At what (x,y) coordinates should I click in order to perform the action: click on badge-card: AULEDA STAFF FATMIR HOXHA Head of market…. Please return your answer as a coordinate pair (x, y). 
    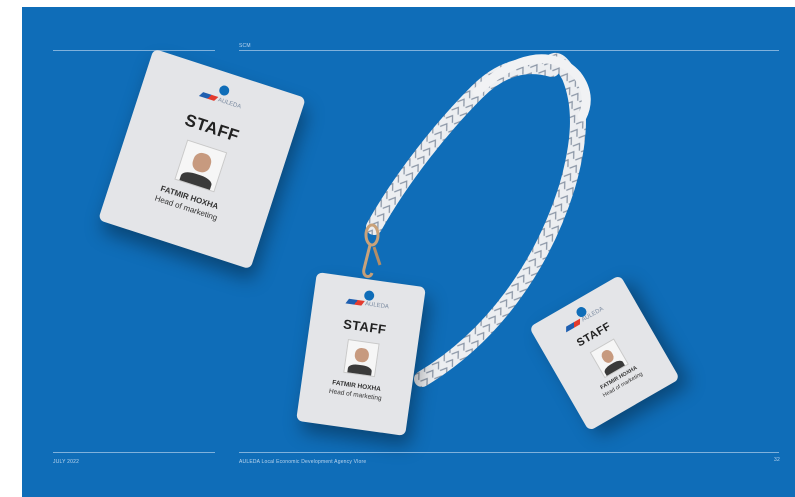
    Looking at the image, I should click on (361, 354).